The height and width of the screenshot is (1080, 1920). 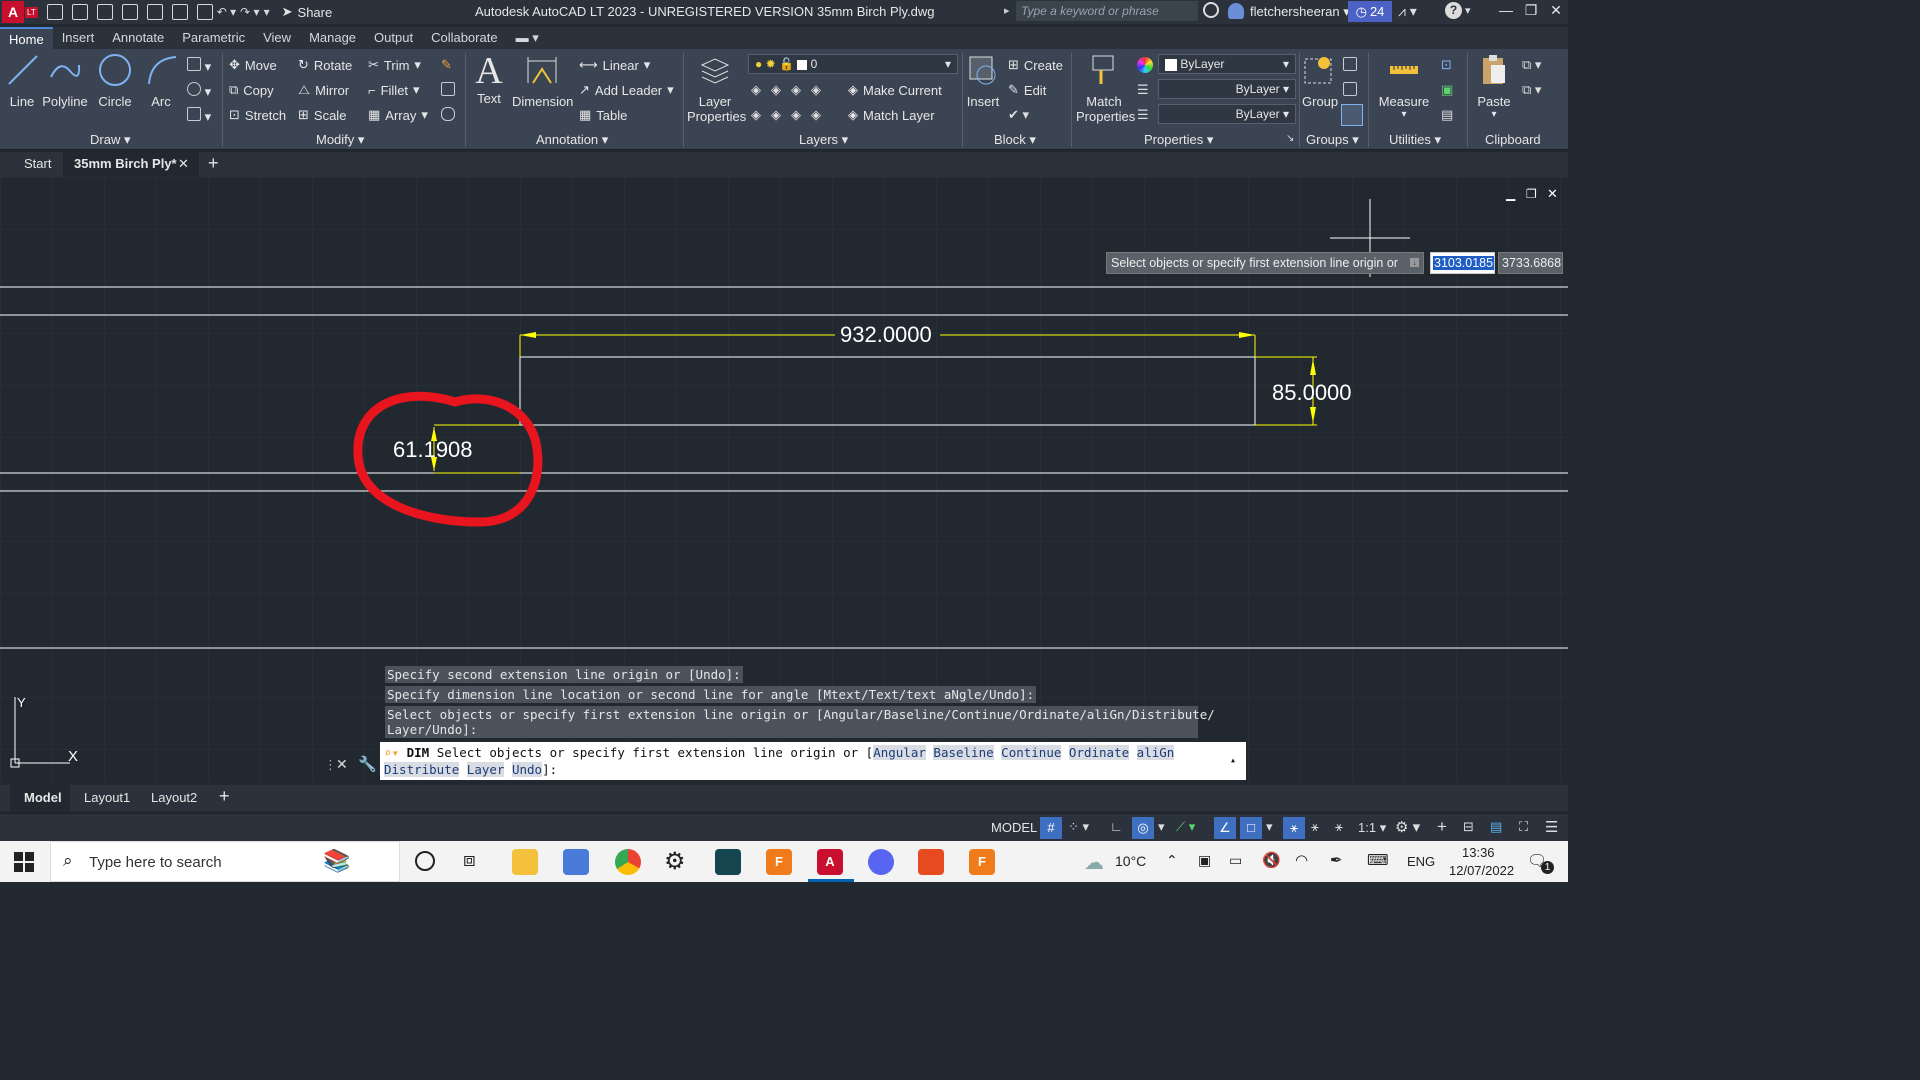 I want to click on command-option-undo: Undo, so click(x=527, y=769).